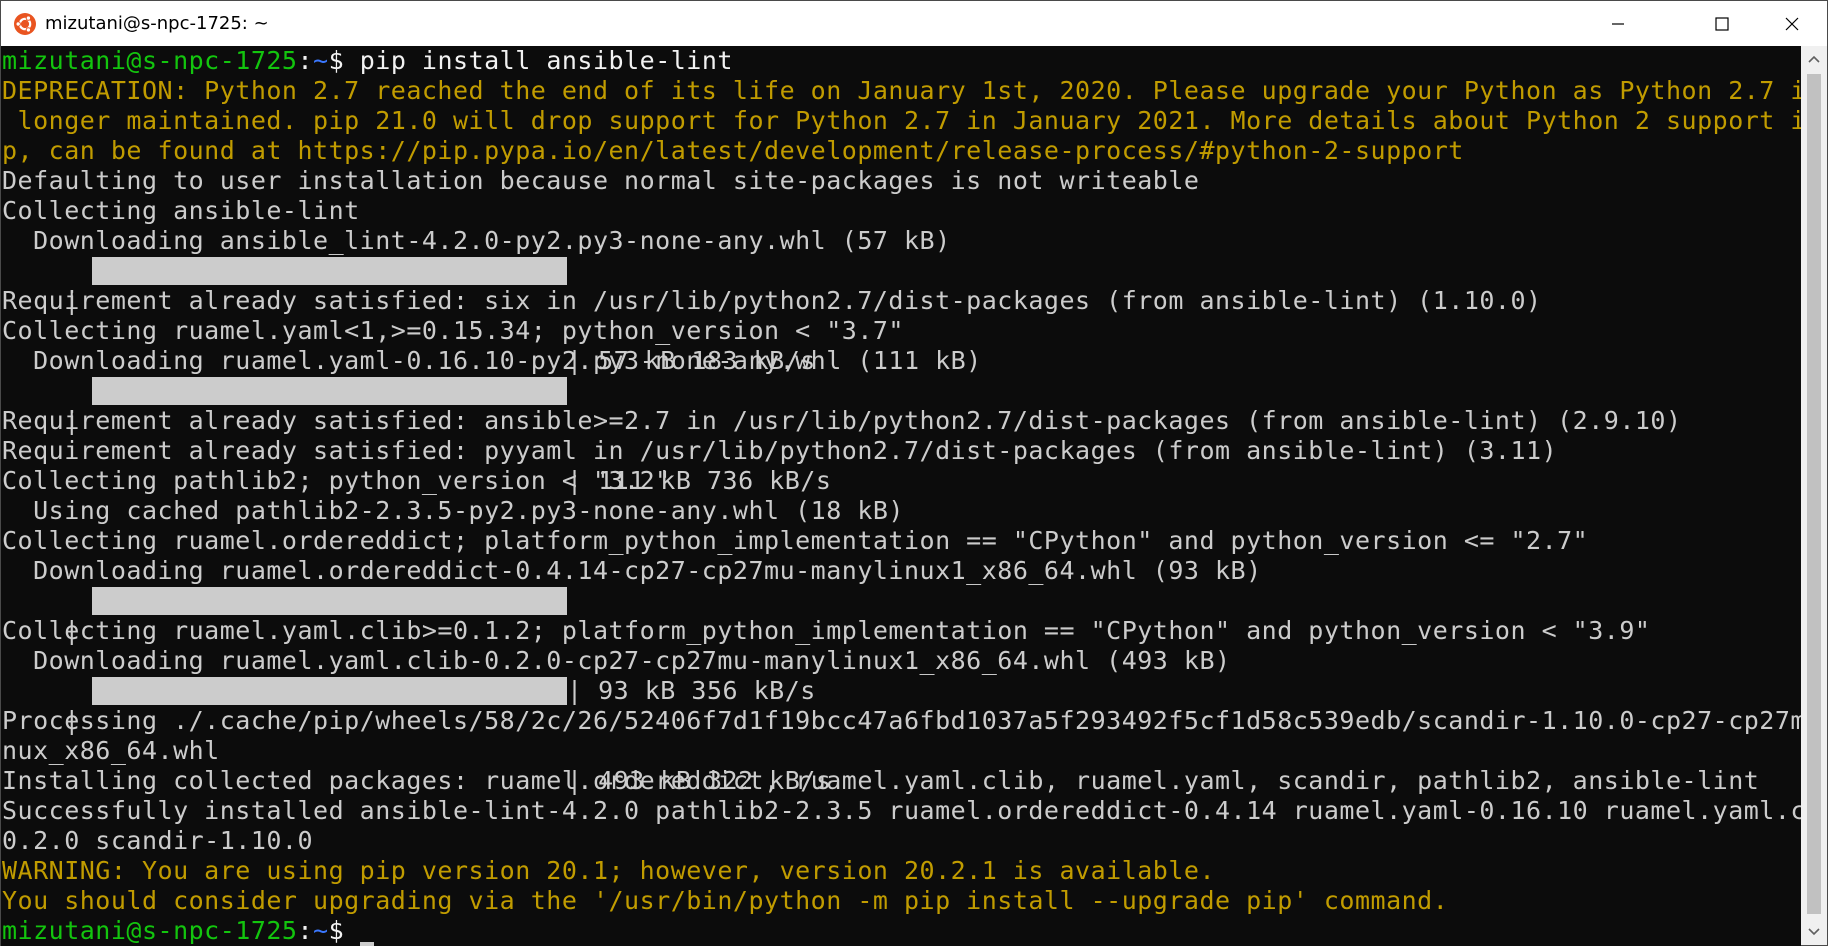 Image resolution: width=1828 pixels, height=946 pixels. What do you see at coordinates (546, 60) in the screenshot?
I see `command-text: pip install ansible-lint` at bounding box center [546, 60].